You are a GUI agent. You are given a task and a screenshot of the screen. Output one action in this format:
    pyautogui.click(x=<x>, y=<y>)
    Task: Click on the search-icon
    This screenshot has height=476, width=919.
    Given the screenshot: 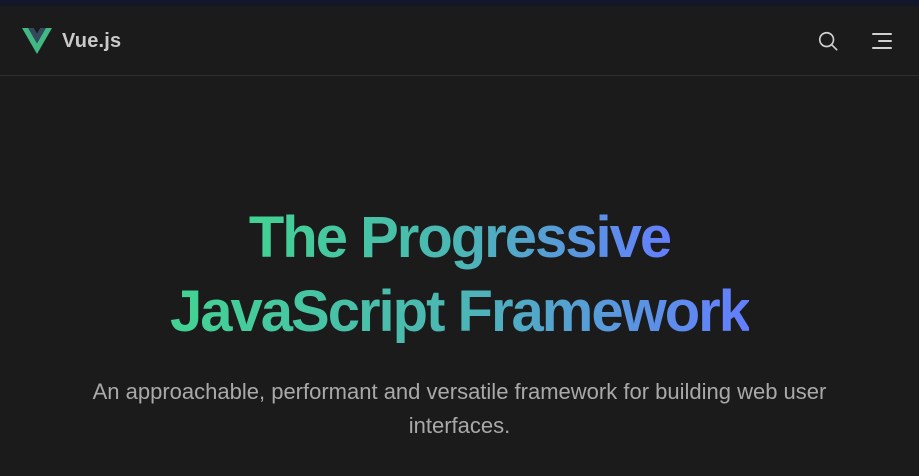 What is the action you would take?
    pyautogui.click(x=828, y=41)
    